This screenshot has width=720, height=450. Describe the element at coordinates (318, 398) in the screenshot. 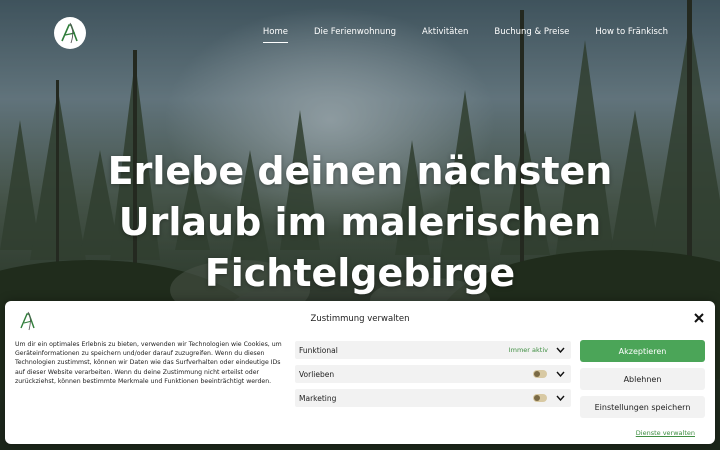

I see `category-label: Marketing` at that location.